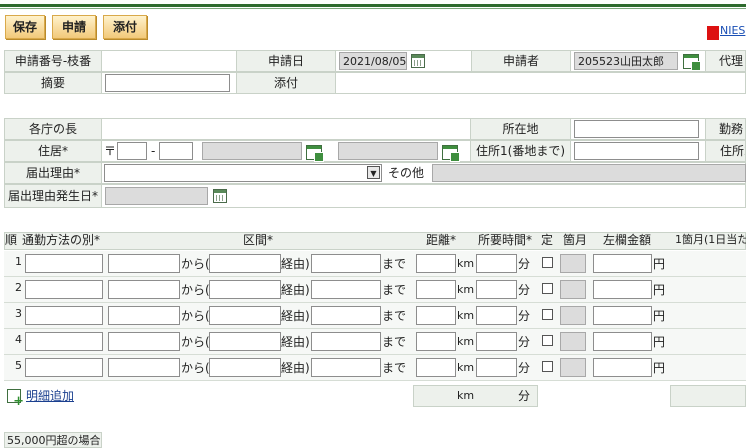 Image resolution: width=746 pixels, height=448 pixels. What do you see at coordinates (74, 27) in the screenshot?
I see `apply-button: 申請` at bounding box center [74, 27].